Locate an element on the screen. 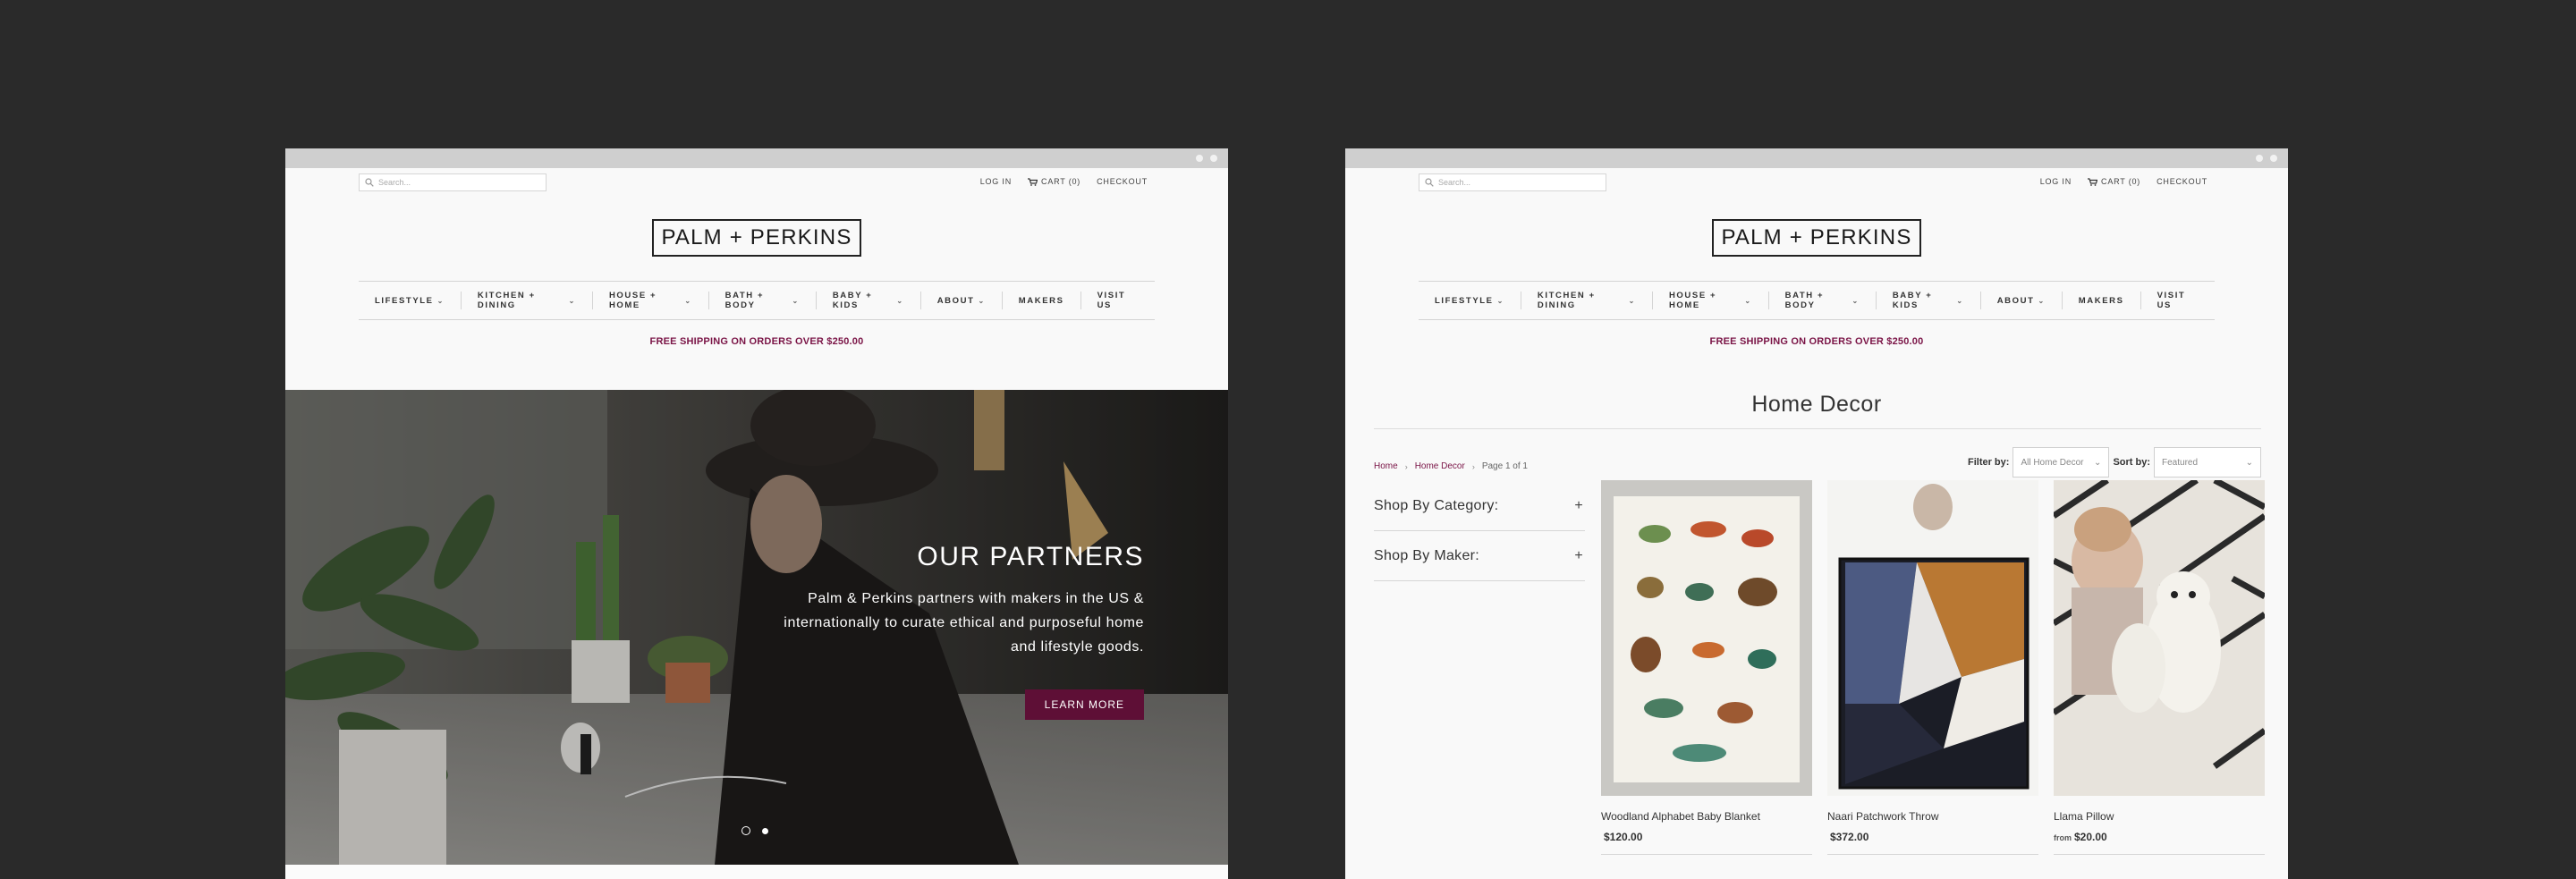  sort-select: Featured ⌄ is located at coordinates (2207, 463).